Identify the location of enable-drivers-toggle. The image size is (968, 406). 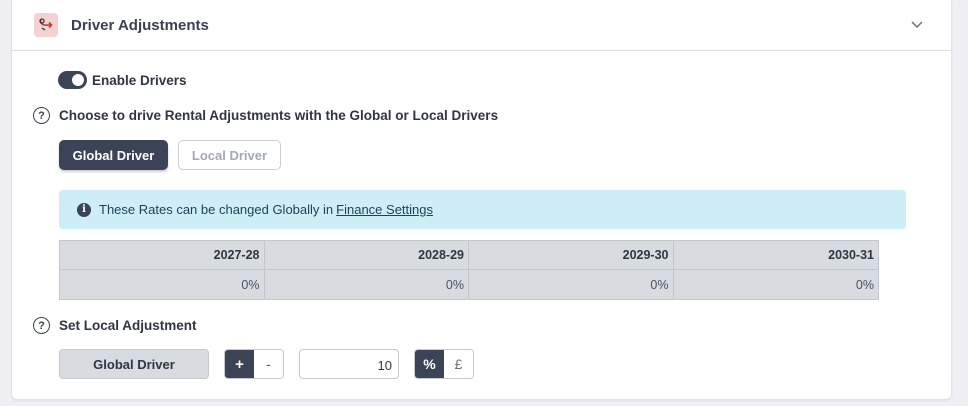
(72, 80).